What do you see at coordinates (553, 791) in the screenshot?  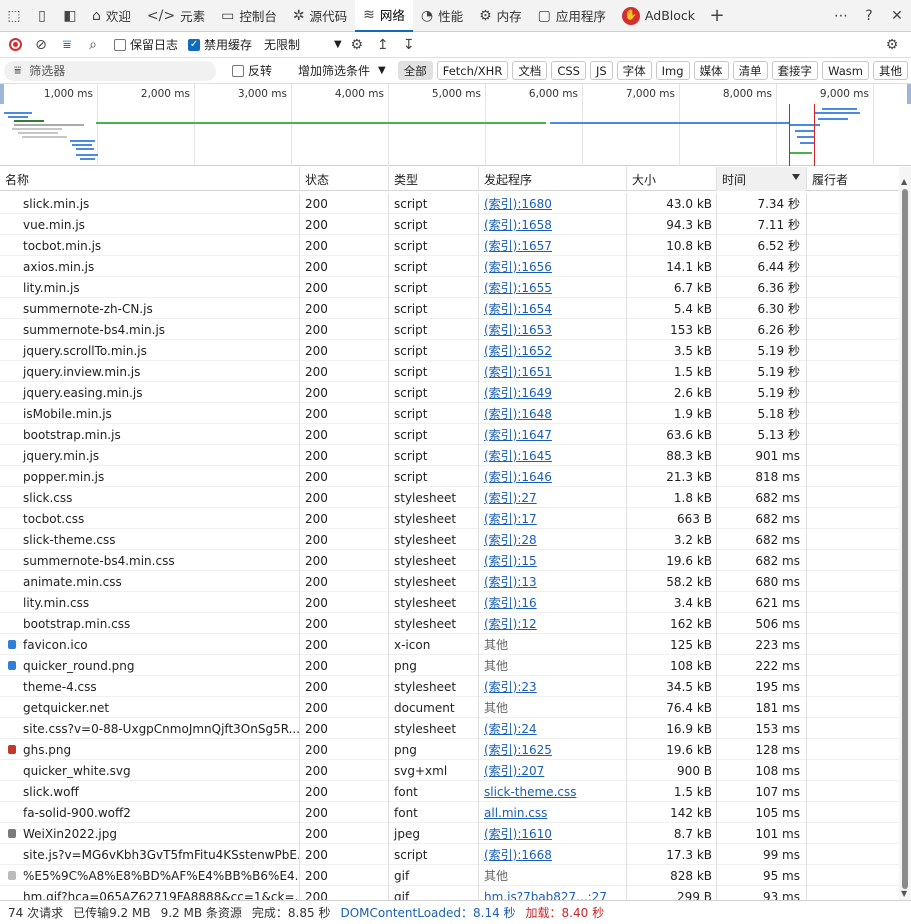 I see `request-initiator: slick-theme.css` at bounding box center [553, 791].